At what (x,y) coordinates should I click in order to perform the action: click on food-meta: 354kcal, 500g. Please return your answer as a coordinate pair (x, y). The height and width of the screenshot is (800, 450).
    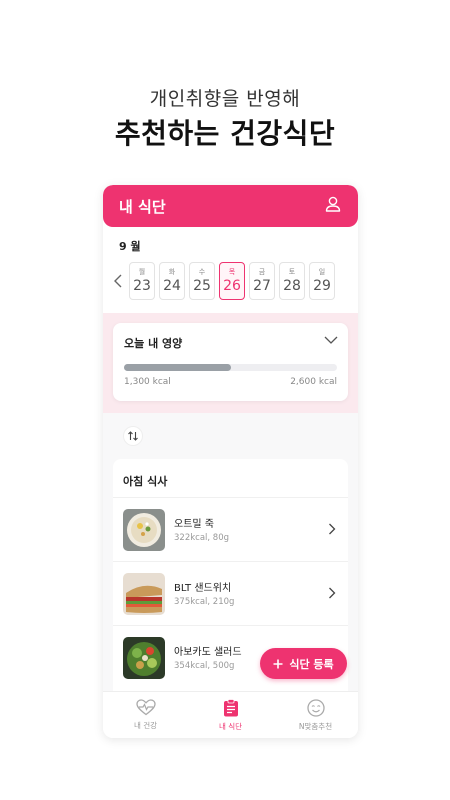
    Looking at the image, I should click on (204, 666).